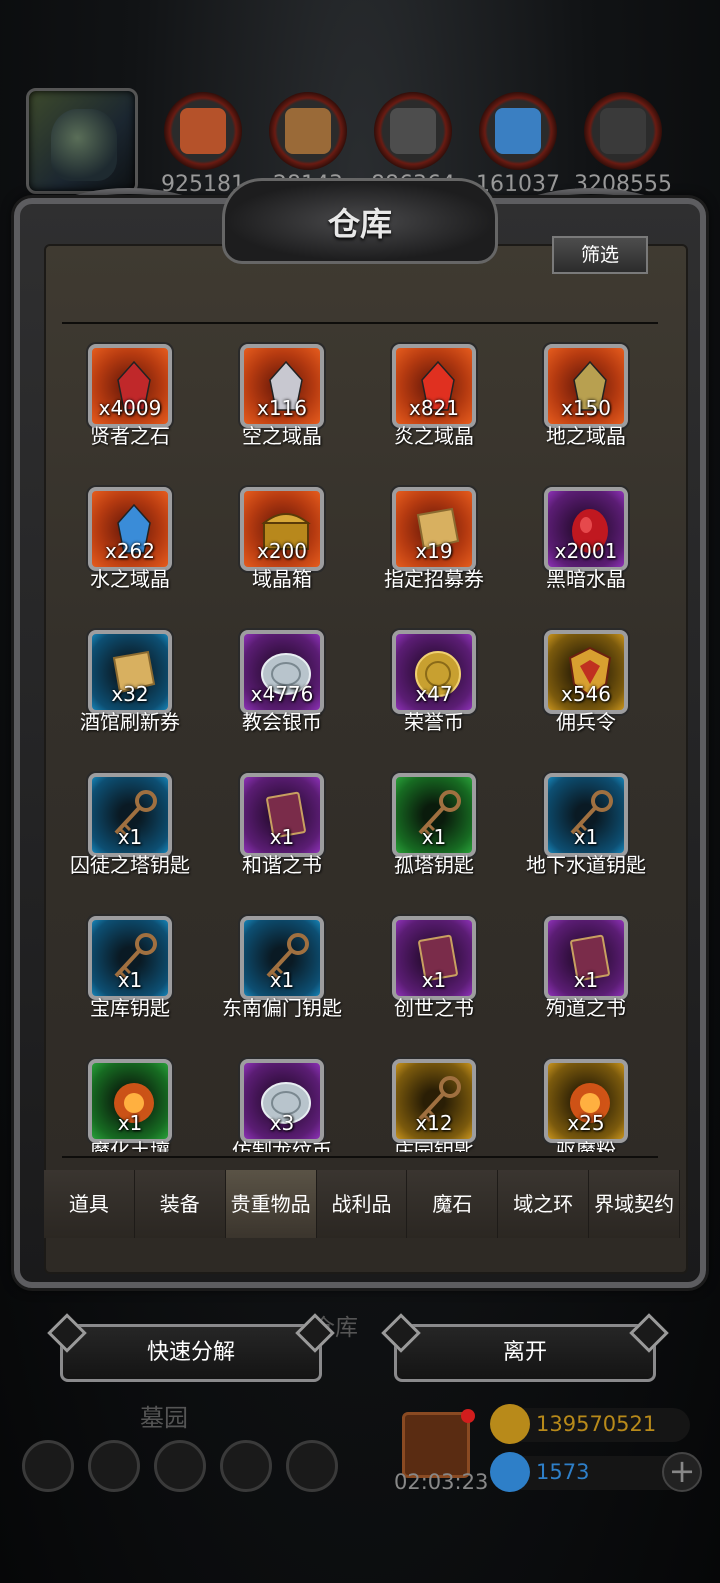 Image resolution: width=720 pixels, height=1583 pixels. I want to click on quick-decompose-button: 快速分解, so click(191, 1353).